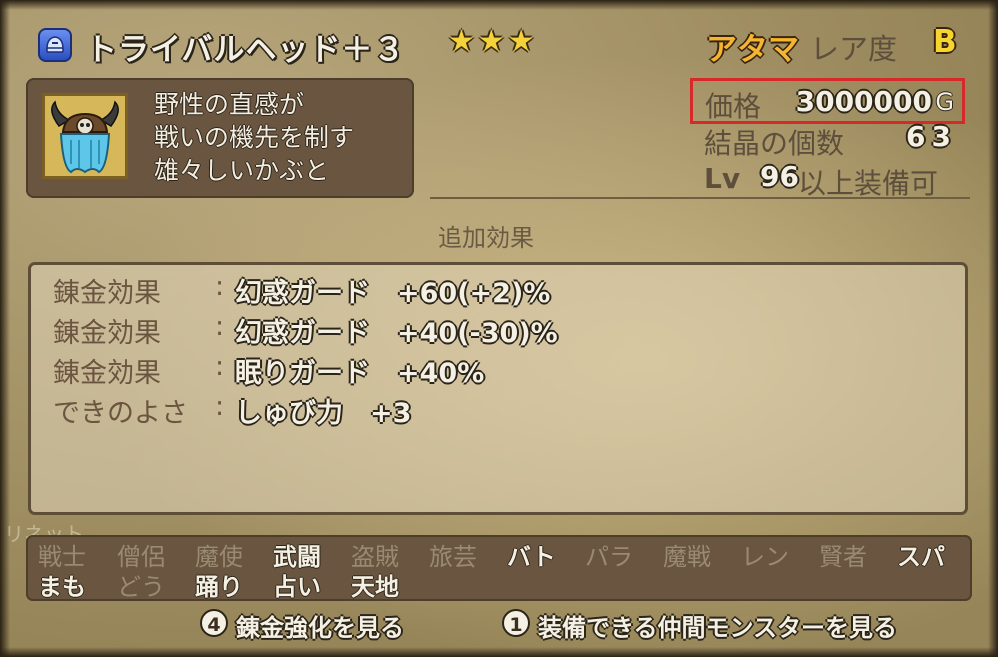 The image size is (998, 657). Describe the element at coordinates (722, 178) in the screenshot. I see `level-prefix: Lv` at that location.